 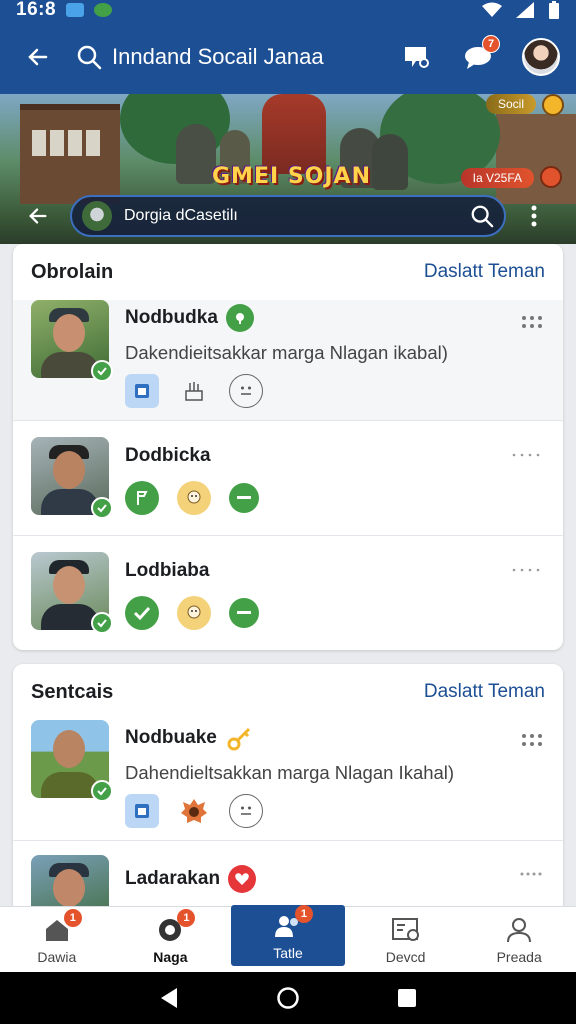 I want to click on section-header: Obrolain Daslatt Teman, so click(x=288, y=272).